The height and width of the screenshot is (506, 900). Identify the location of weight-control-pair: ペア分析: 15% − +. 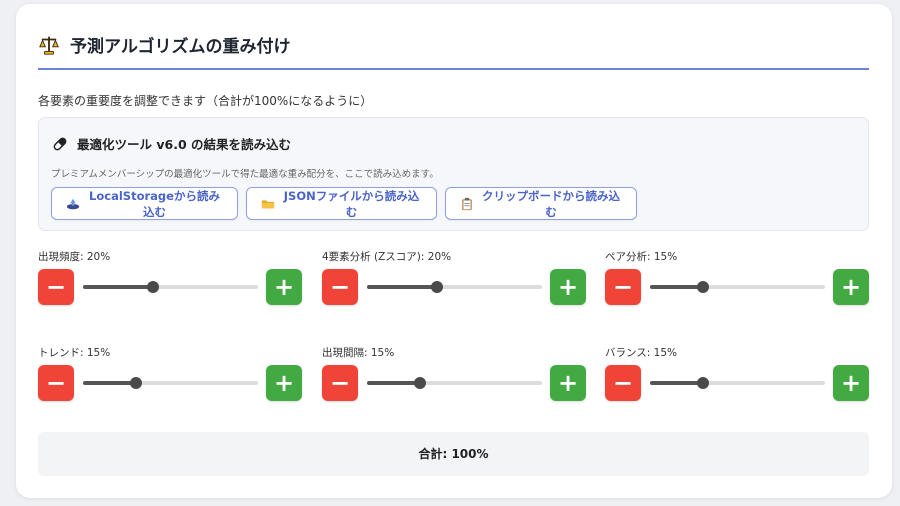
(737, 279).